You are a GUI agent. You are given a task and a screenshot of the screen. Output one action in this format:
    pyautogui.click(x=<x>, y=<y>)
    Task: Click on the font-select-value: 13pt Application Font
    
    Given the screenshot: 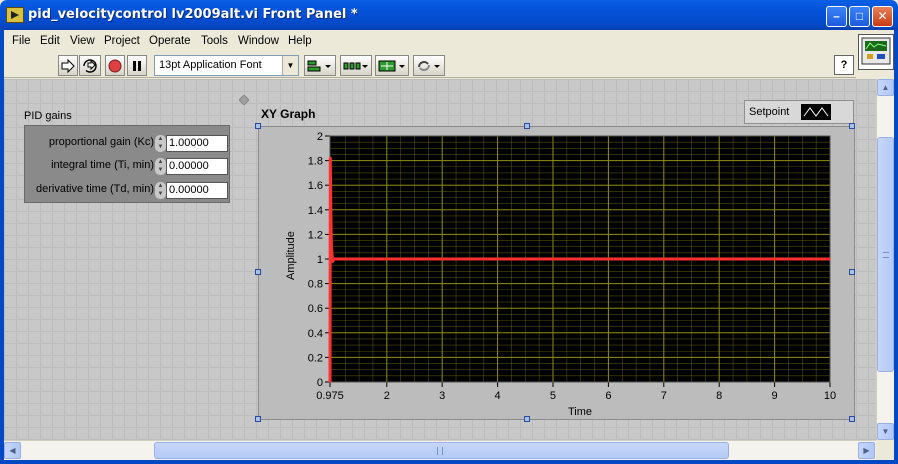 What is the action you would take?
    pyautogui.click(x=210, y=65)
    